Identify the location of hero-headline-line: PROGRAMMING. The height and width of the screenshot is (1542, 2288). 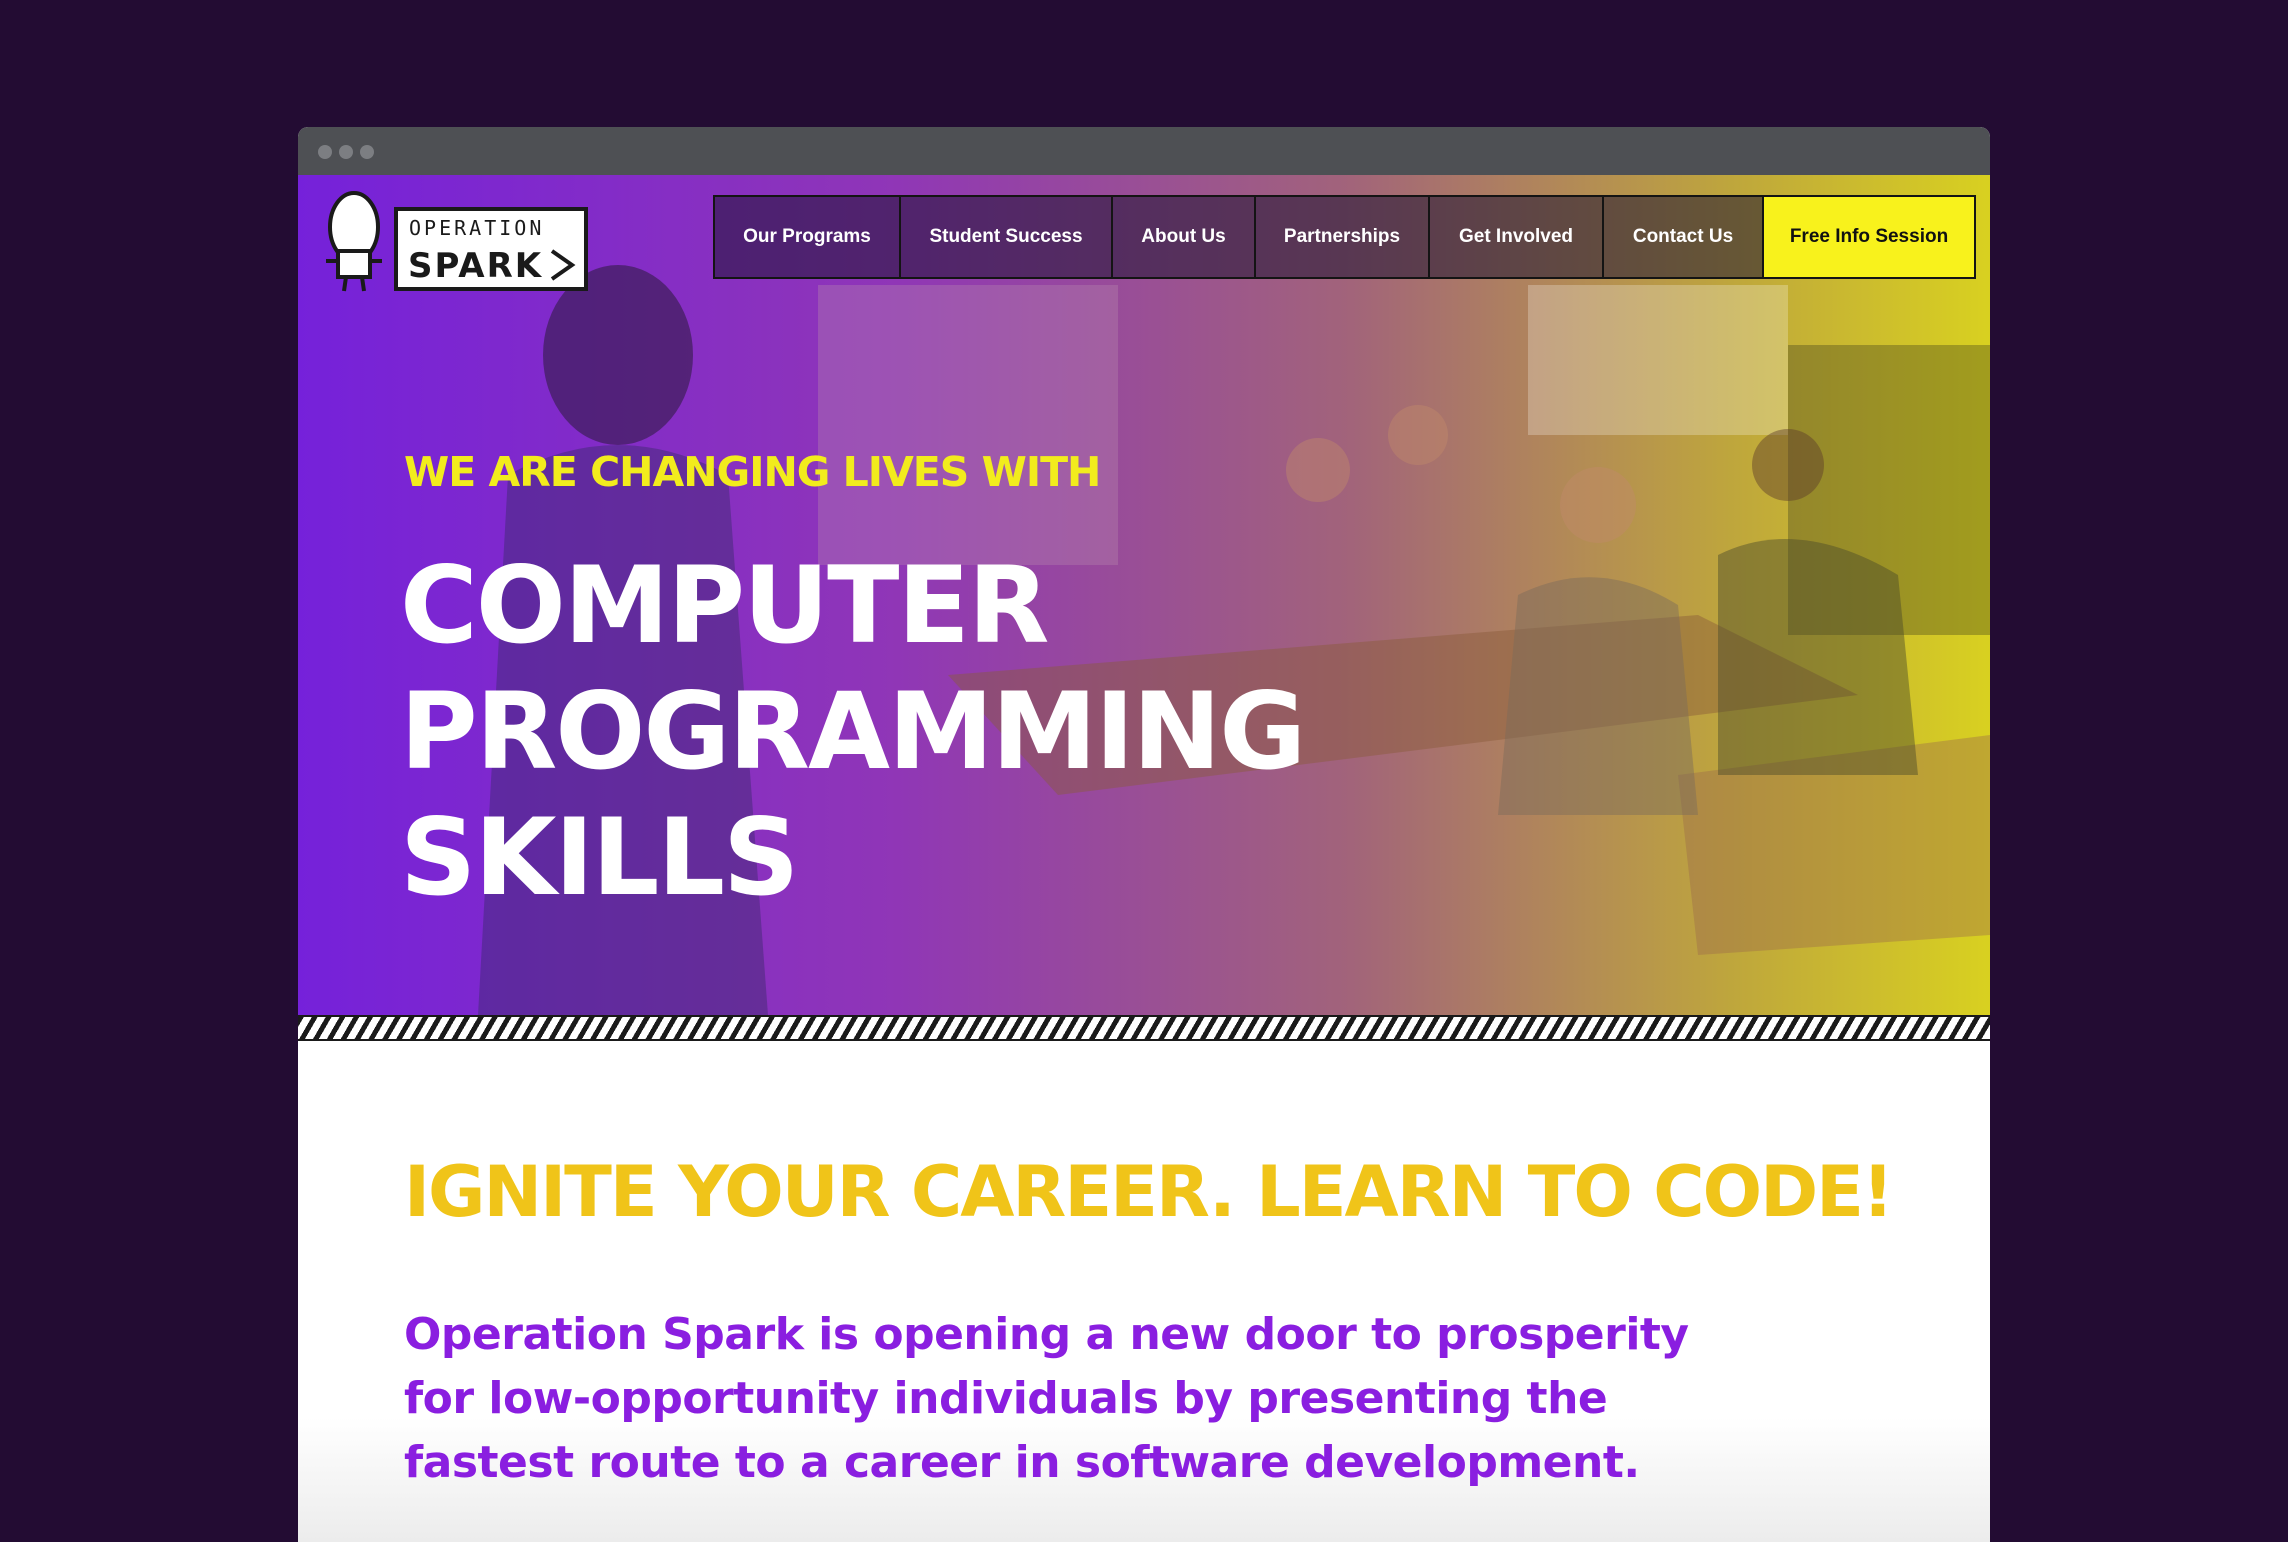
(853, 731).